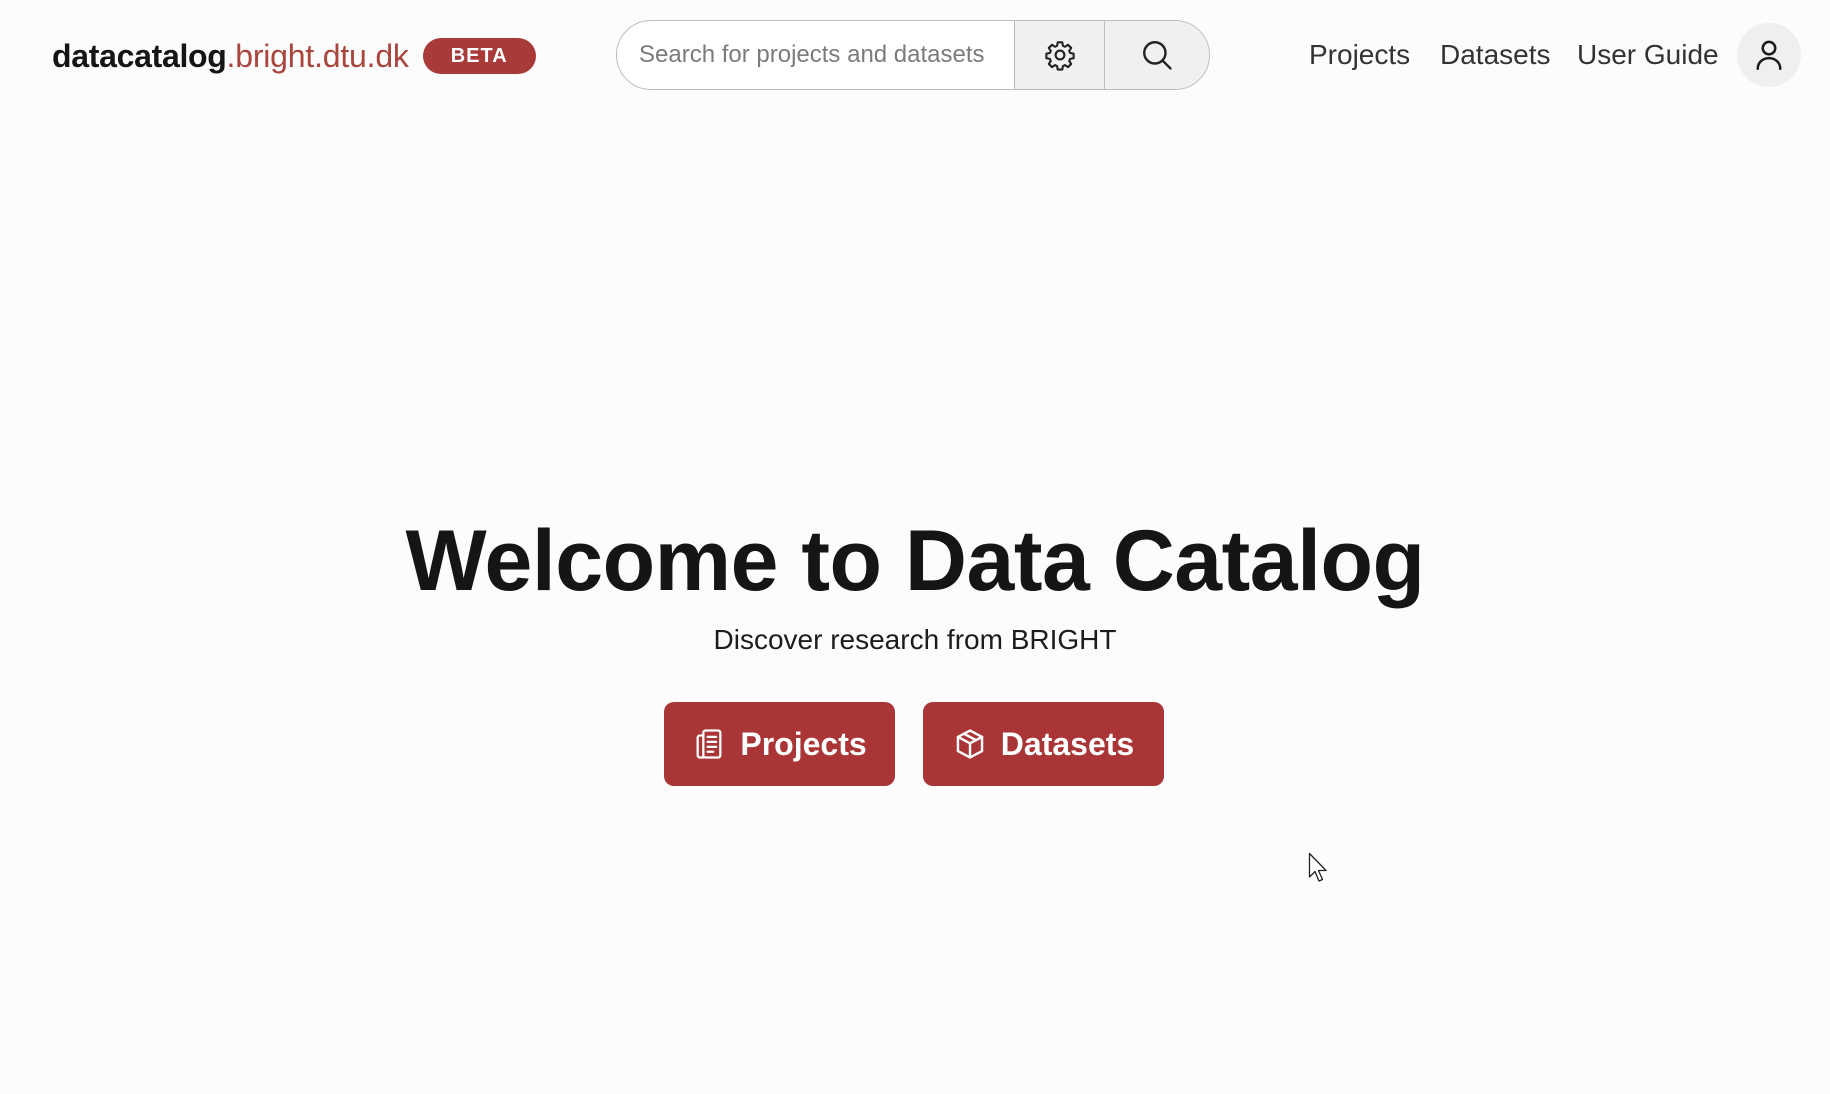  What do you see at coordinates (479, 56) in the screenshot?
I see `beta-badge: BETA` at bounding box center [479, 56].